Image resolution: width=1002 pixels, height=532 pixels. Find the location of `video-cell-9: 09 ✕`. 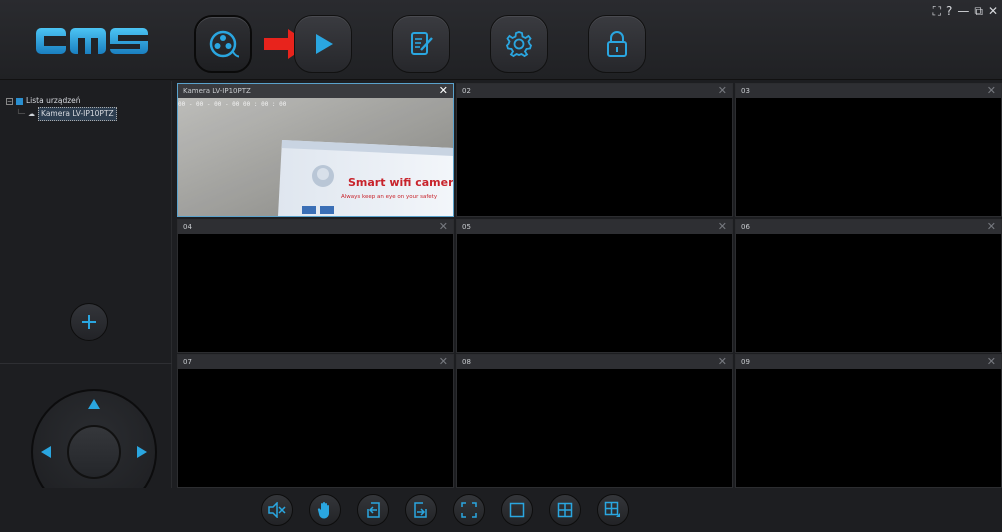

video-cell-9: 09 ✕ is located at coordinates (868, 421).